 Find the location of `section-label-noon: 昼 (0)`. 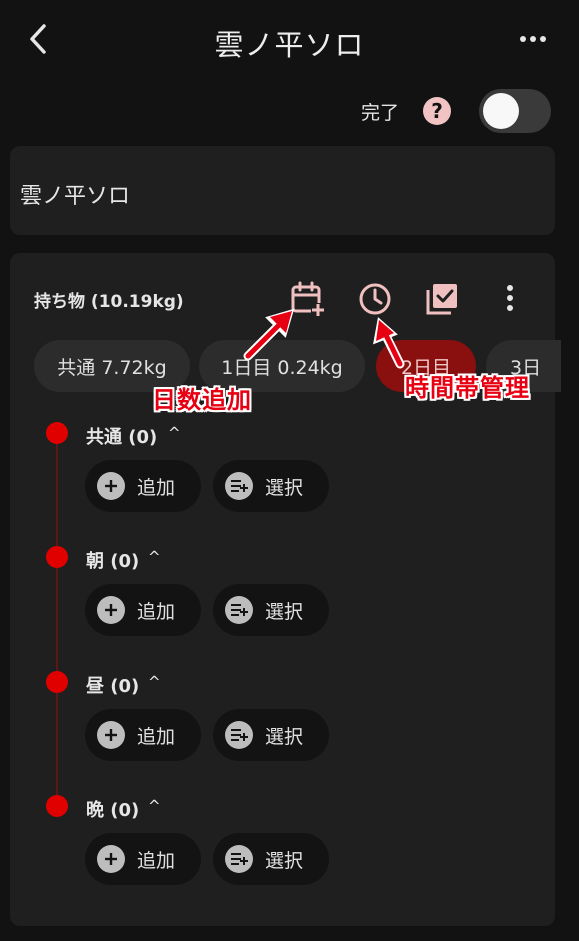

section-label-noon: 昼 (0) is located at coordinates (113, 686).